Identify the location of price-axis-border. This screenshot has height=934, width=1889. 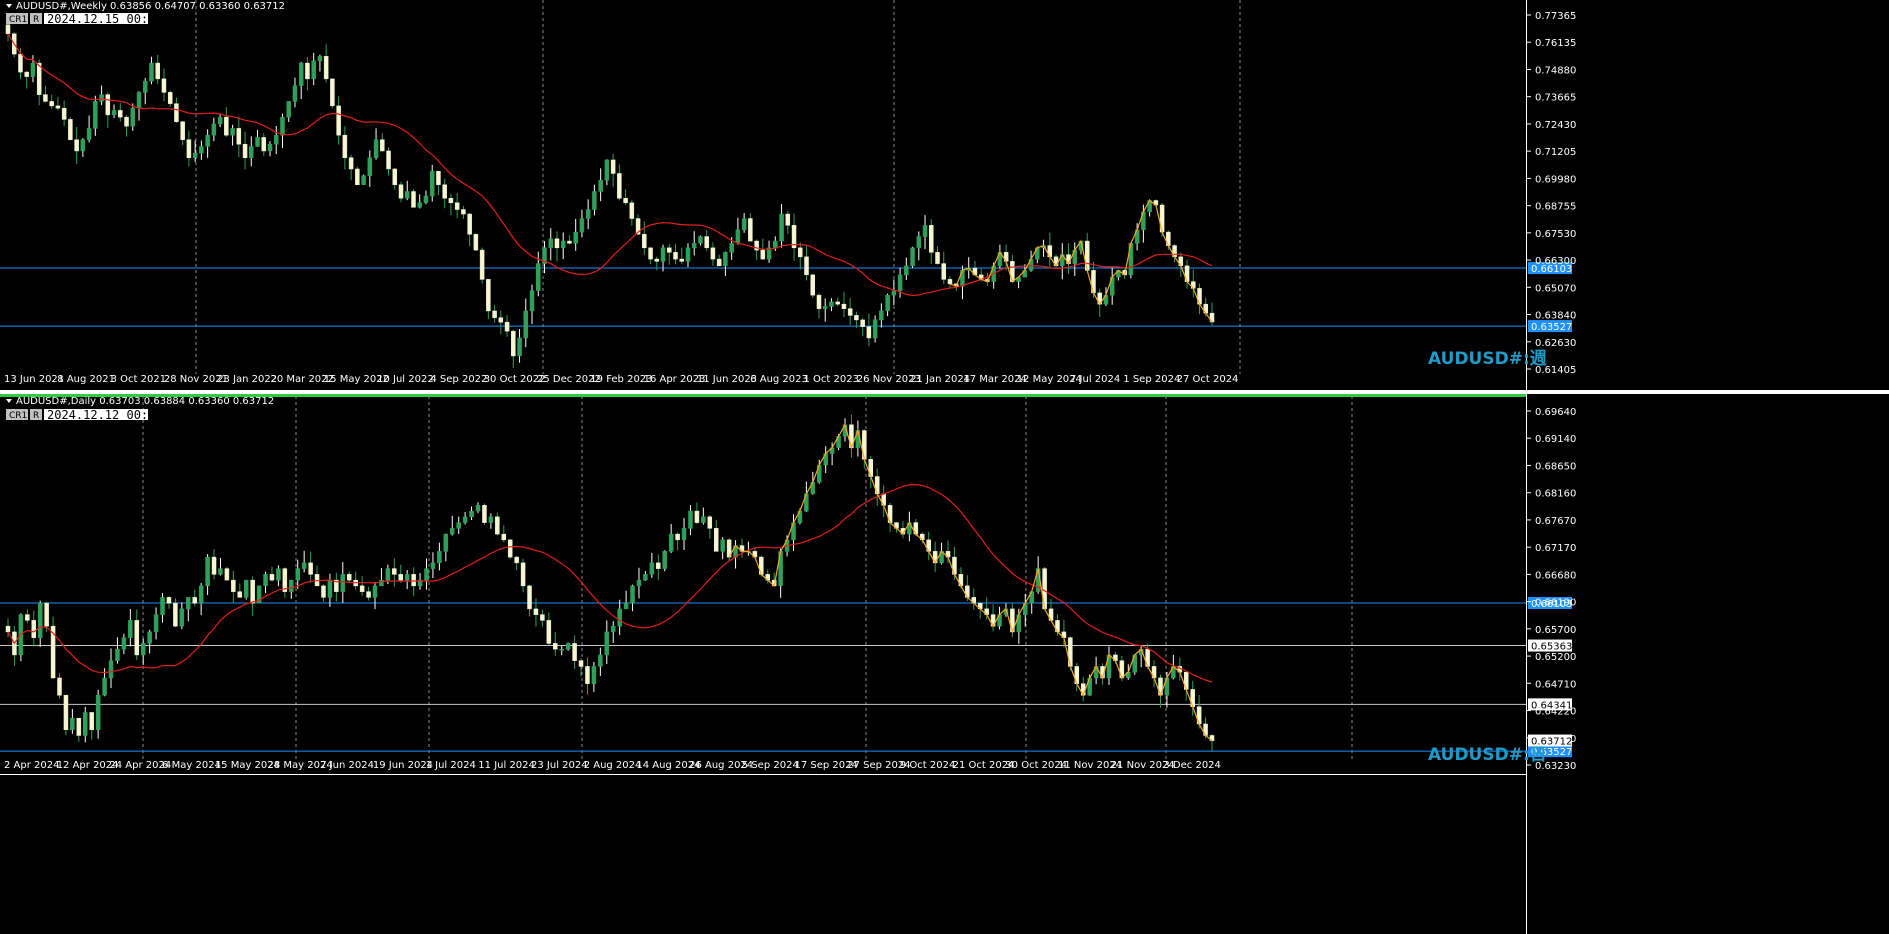
(1526, 467).